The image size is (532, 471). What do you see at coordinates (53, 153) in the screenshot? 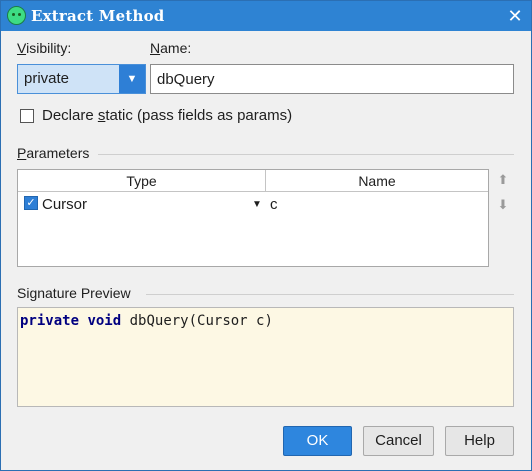
I see `parameters-section-label: Parameters` at bounding box center [53, 153].